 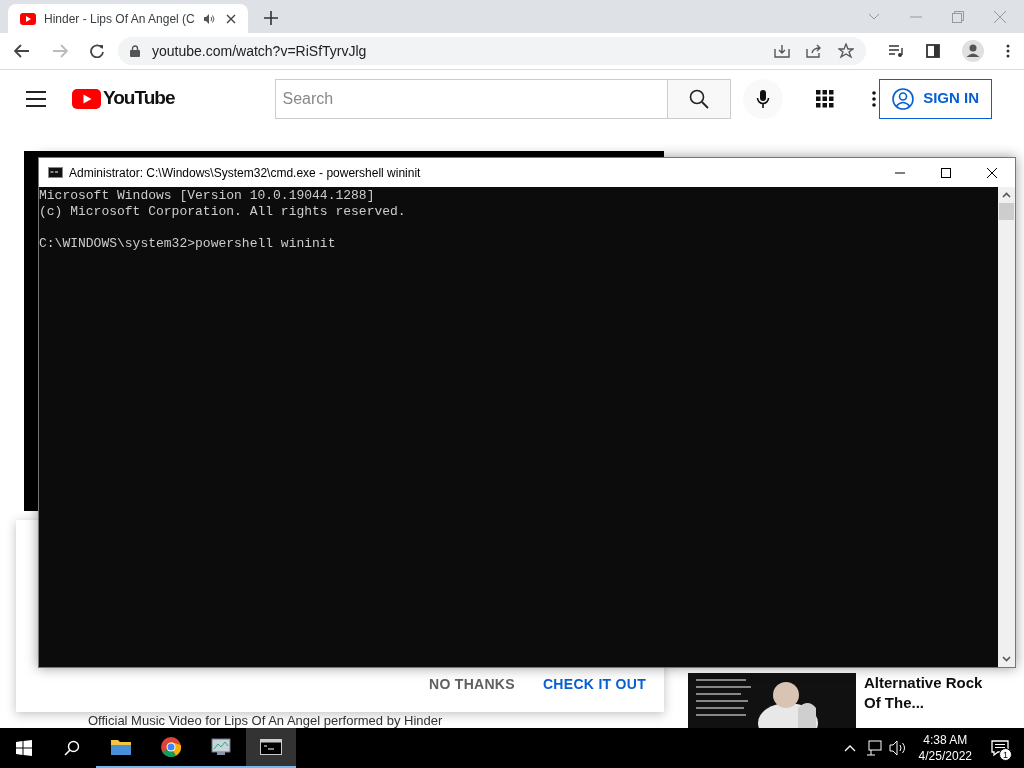 I want to click on network-icon, so click(x=873, y=748).